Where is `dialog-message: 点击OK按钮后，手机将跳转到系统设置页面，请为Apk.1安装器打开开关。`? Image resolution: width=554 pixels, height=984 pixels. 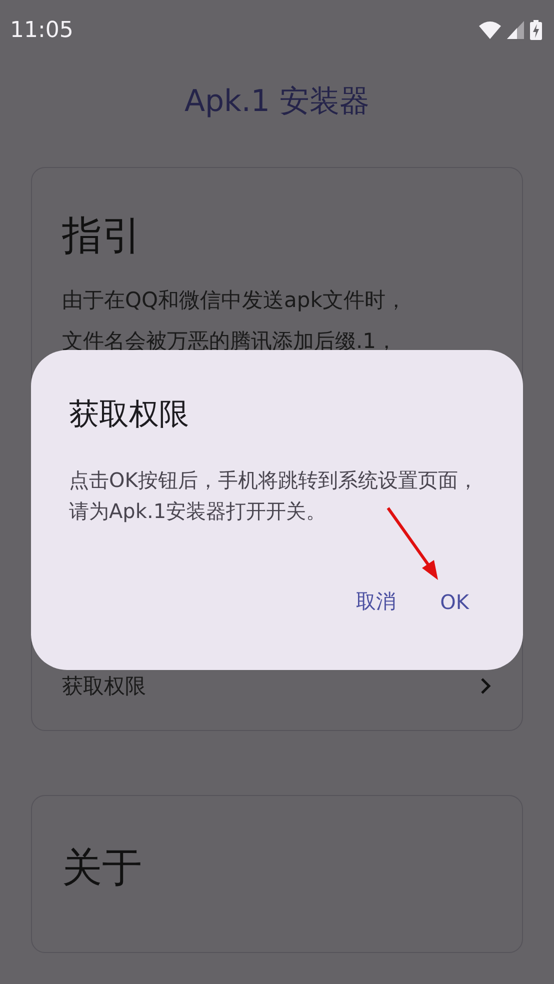
dialog-message: 点击OK按钮后，手机将跳转到系统设置页面，请为Apk.1安装器打开开关。 is located at coordinates (274, 496).